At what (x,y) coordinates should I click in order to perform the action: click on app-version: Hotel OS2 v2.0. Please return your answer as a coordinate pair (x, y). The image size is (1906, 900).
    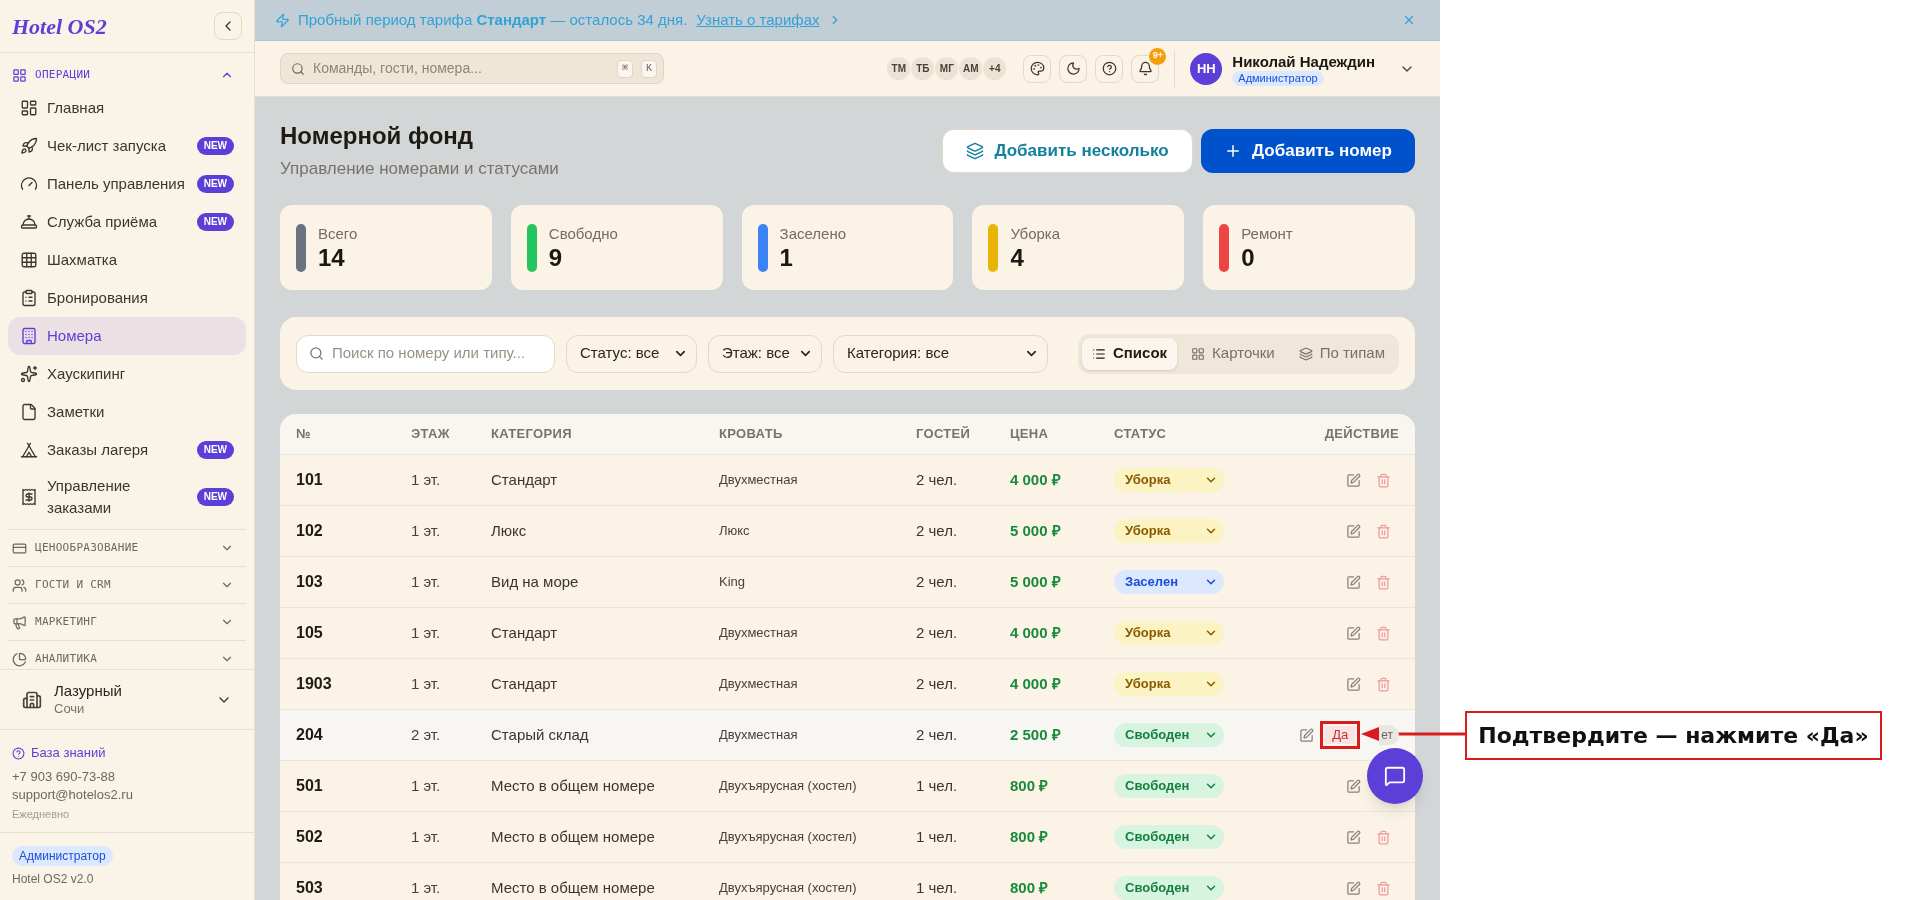
    Looking at the image, I should click on (53, 879).